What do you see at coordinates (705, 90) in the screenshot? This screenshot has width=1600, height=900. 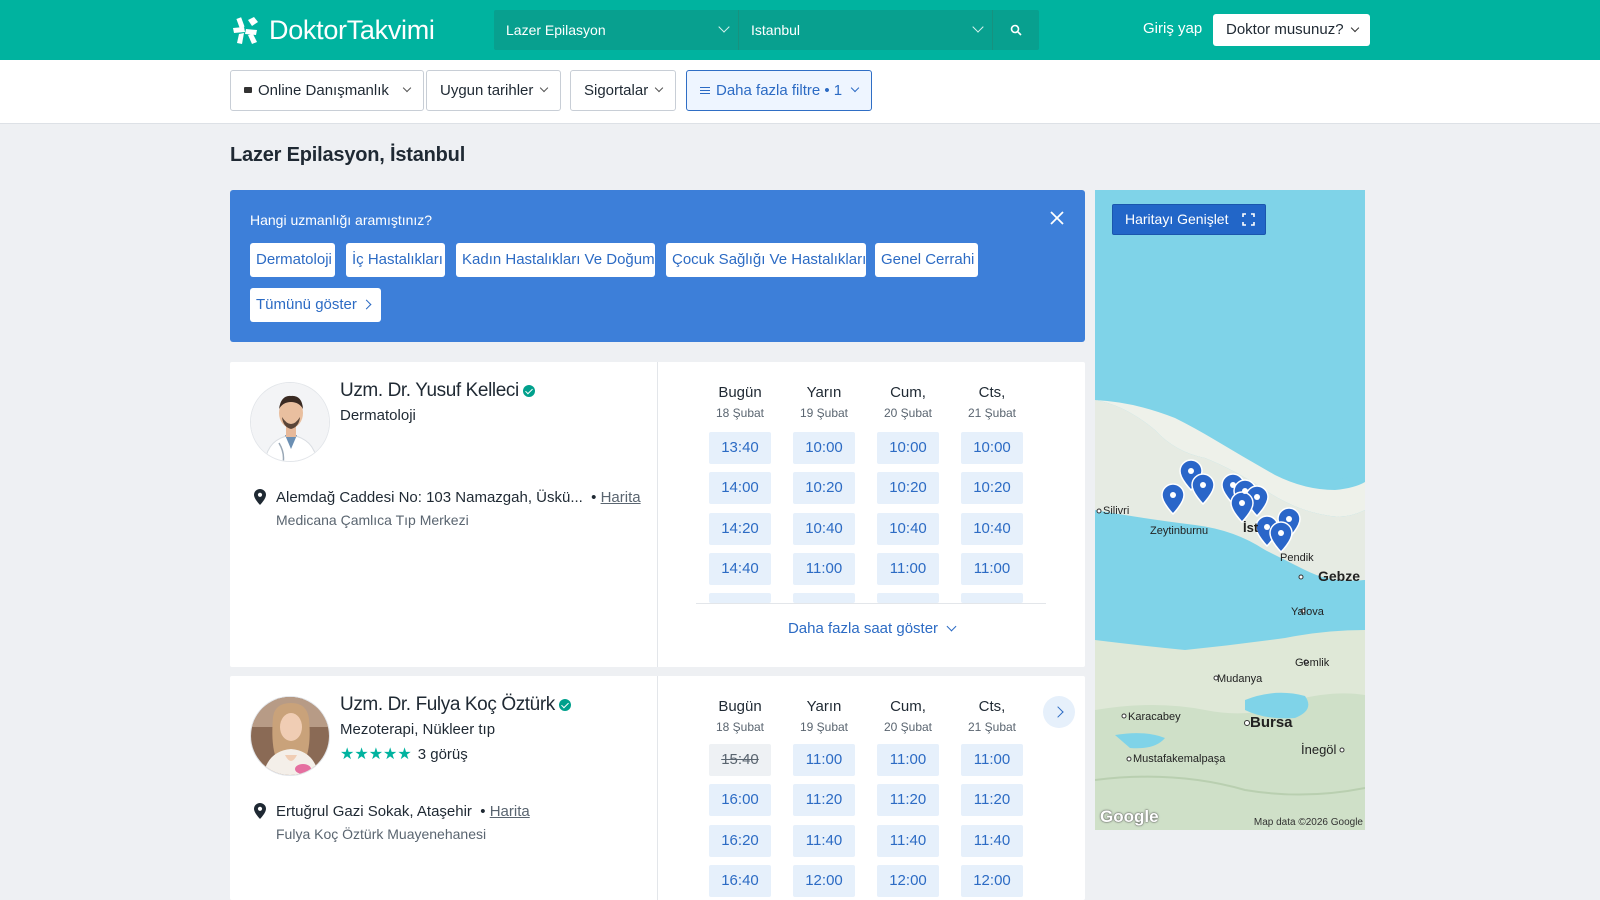 I see `sliders-icon` at bounding box center [705, 90].